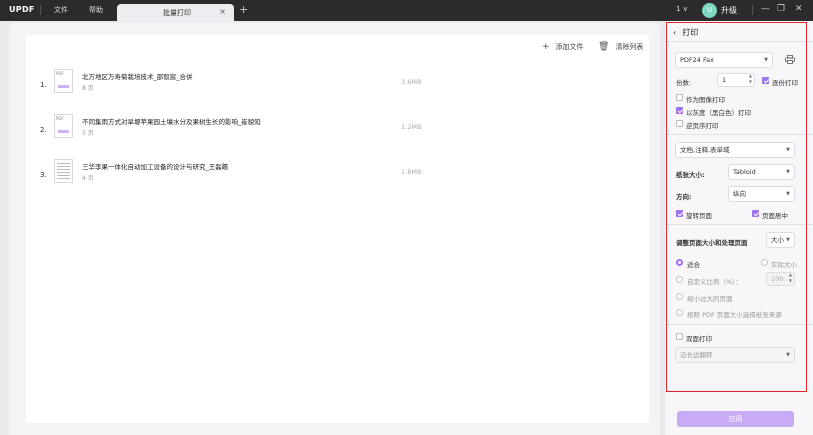  What do you see at coordinates (690, 175) in the screenshot?
I see `paper-size-label: 纸张大小:` at bounding box center [690, 175].